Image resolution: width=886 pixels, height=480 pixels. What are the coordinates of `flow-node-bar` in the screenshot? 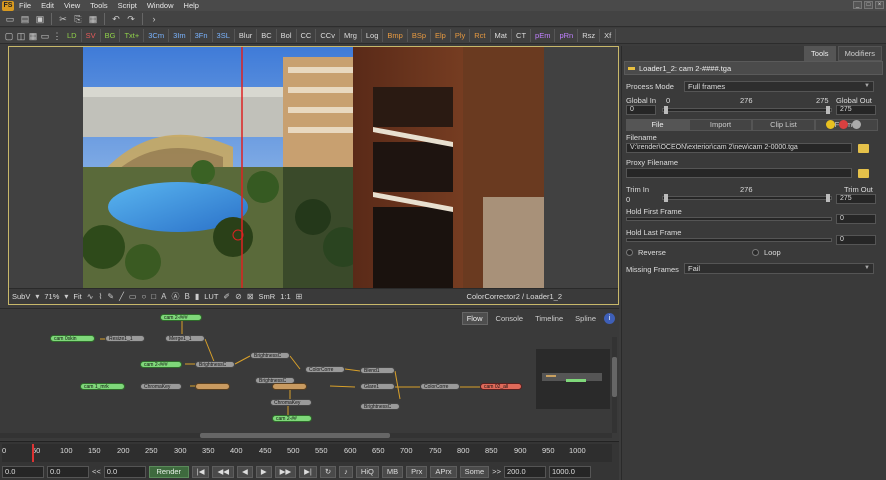 It's located at (212, 386).